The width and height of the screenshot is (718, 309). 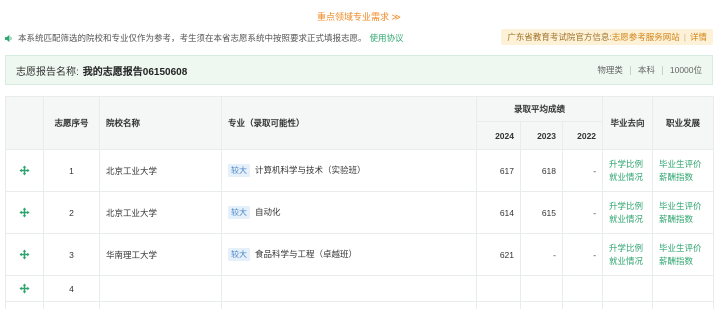 I want to click on drag-column-header, so click(x=24, y=123).